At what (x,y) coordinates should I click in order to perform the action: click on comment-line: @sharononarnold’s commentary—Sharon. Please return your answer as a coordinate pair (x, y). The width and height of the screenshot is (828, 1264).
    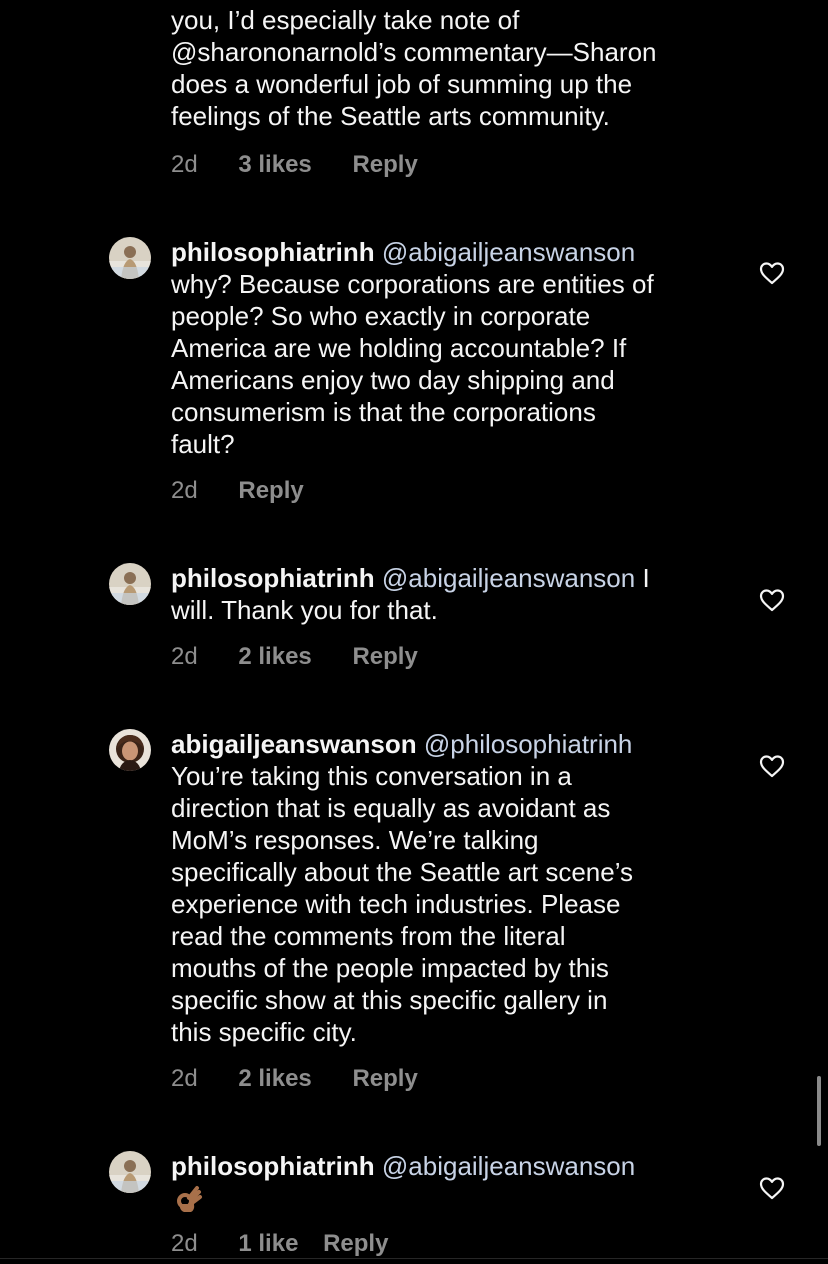
    Looking at the image, I should click on (414, 52).